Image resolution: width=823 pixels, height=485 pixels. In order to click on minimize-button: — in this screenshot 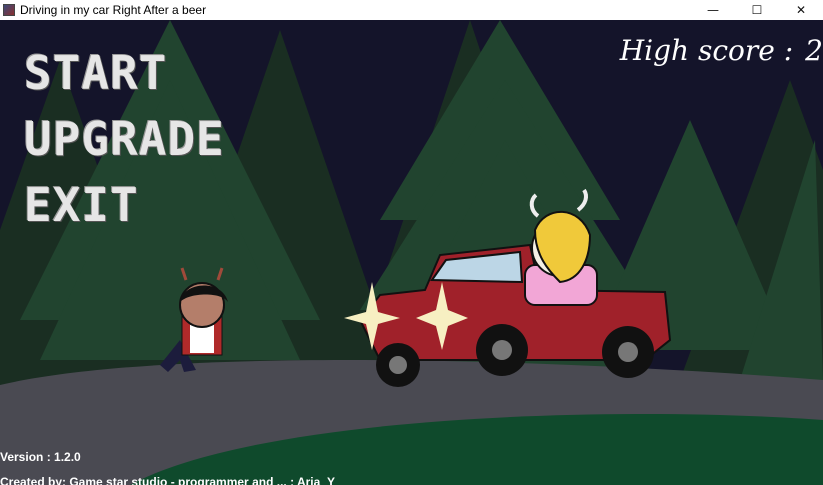, I will do `click(713, 10)`.